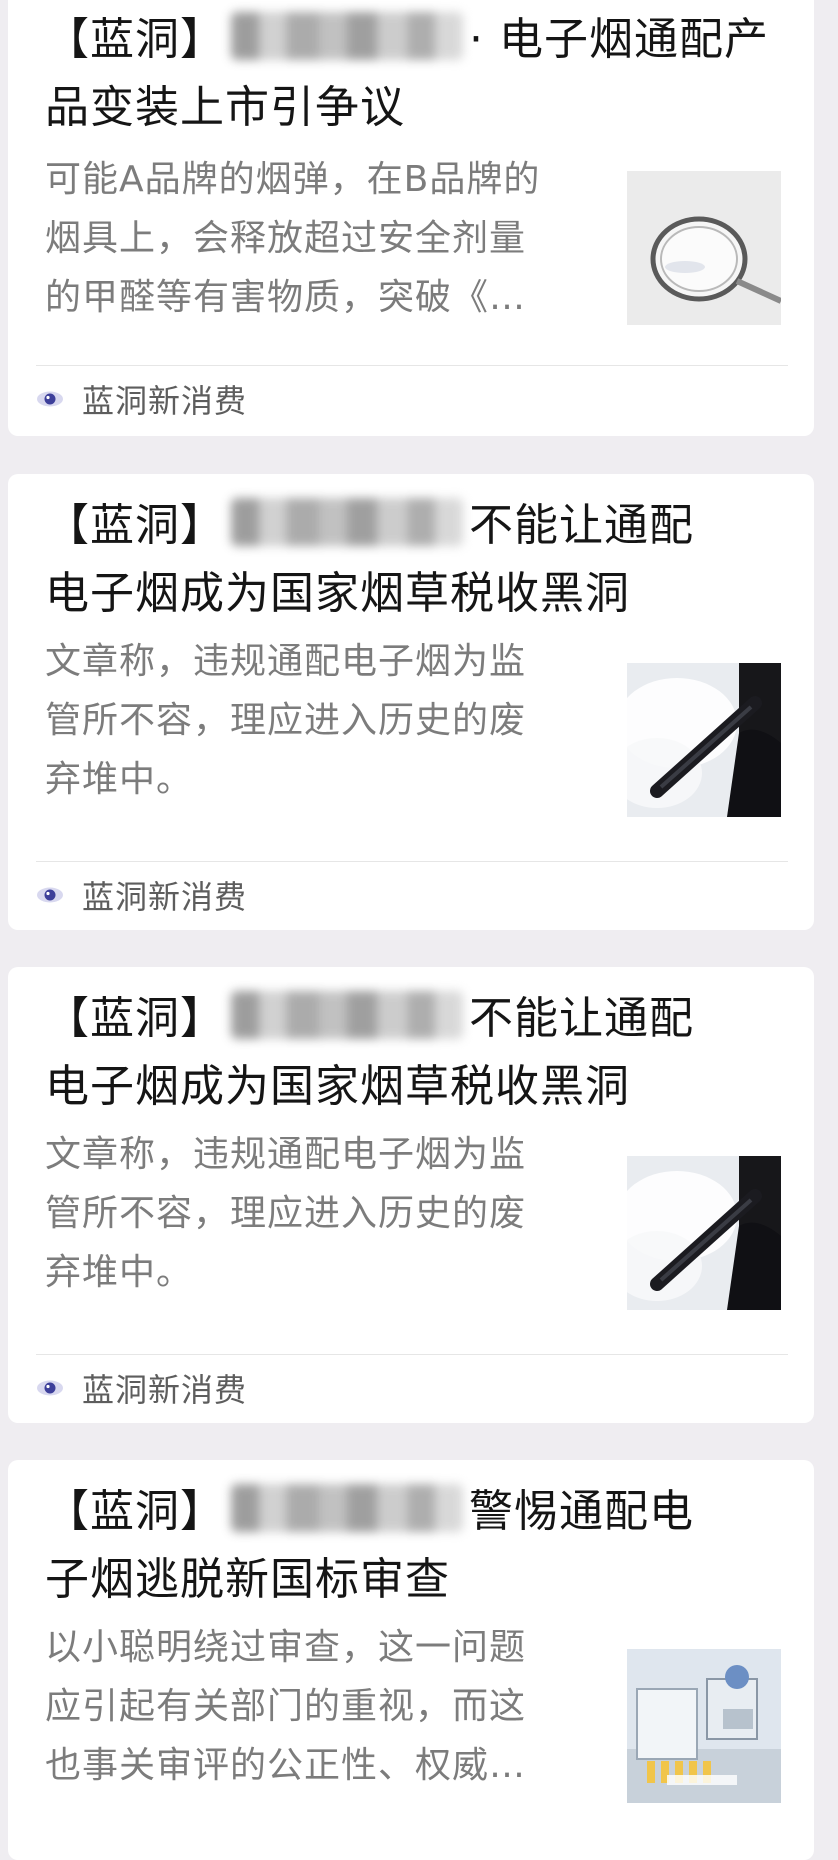  I want to click on summary-line: 以小聪明绕过审查，这一问题, so click(286, 1647).